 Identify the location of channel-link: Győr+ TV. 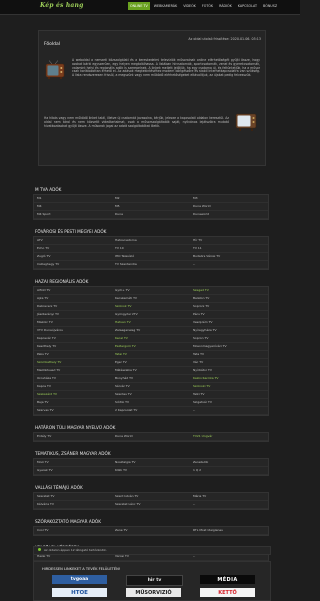
(151, 291).